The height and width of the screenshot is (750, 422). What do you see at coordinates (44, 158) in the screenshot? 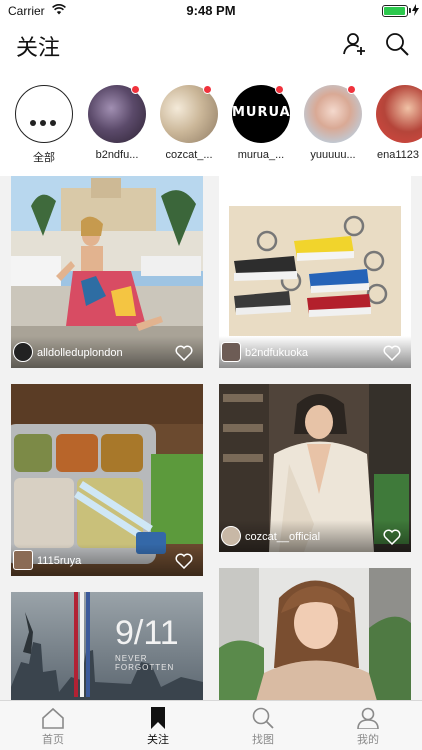
I see `story-label: 全部` at bounding box center [44, 158].